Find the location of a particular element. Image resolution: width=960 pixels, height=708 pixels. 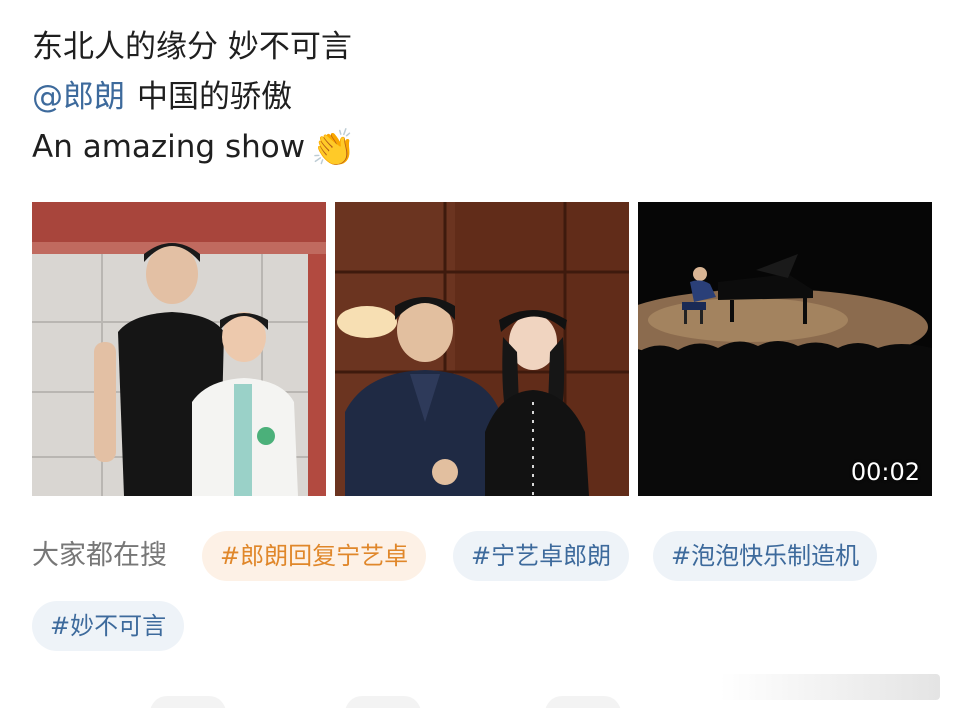

post-line-3-text: An amazing show is located at coordinates (169, 147).